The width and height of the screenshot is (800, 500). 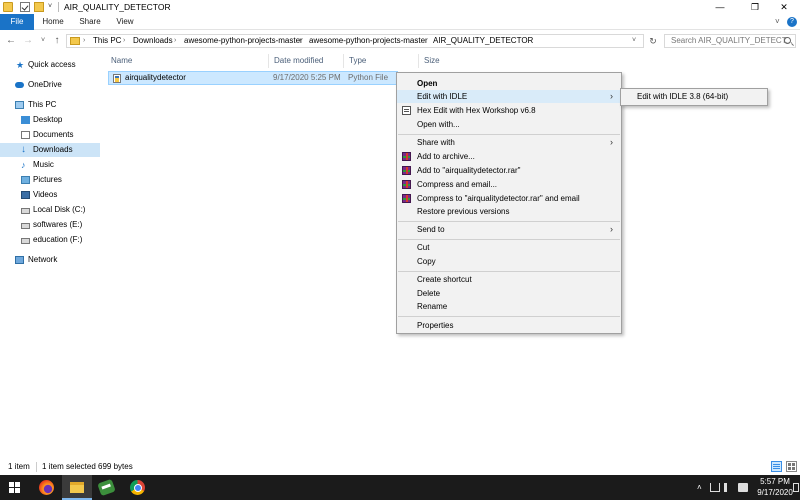 What do you see at coordinates (509, 170) in the screenshot?
I see `menu-item-add-to-rar: Add to "airqualitydetector.rar"` at bounding box center [509, 170].